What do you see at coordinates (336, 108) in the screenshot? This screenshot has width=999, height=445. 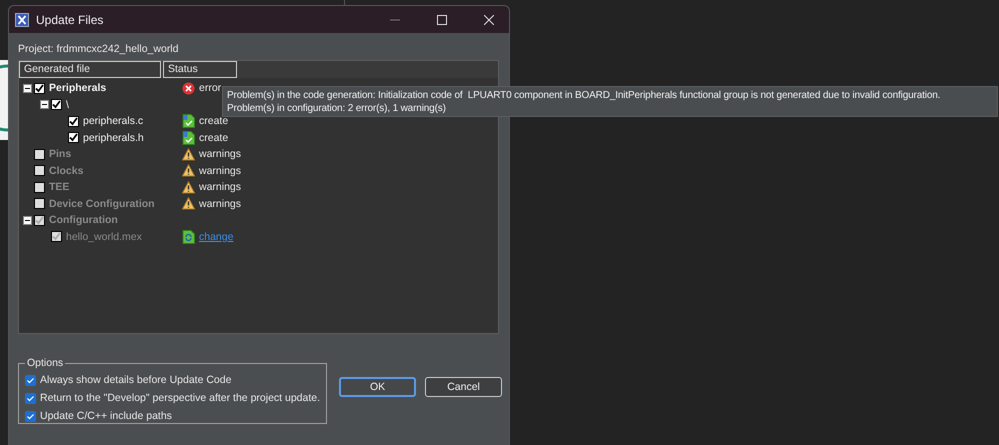 I see `tooltip-text: Problem(s) in configuration: 2 error(s), 1 warning(s)` at bounding box center [336, 108].